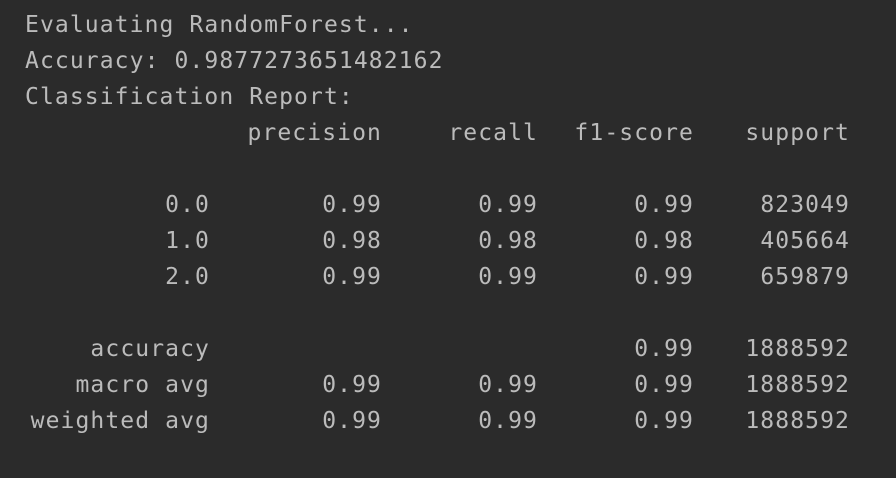  What do you see at coordinates (805, 205) in the screenshot?
I see `row-support: 823049` at bounding box center [805, 205].